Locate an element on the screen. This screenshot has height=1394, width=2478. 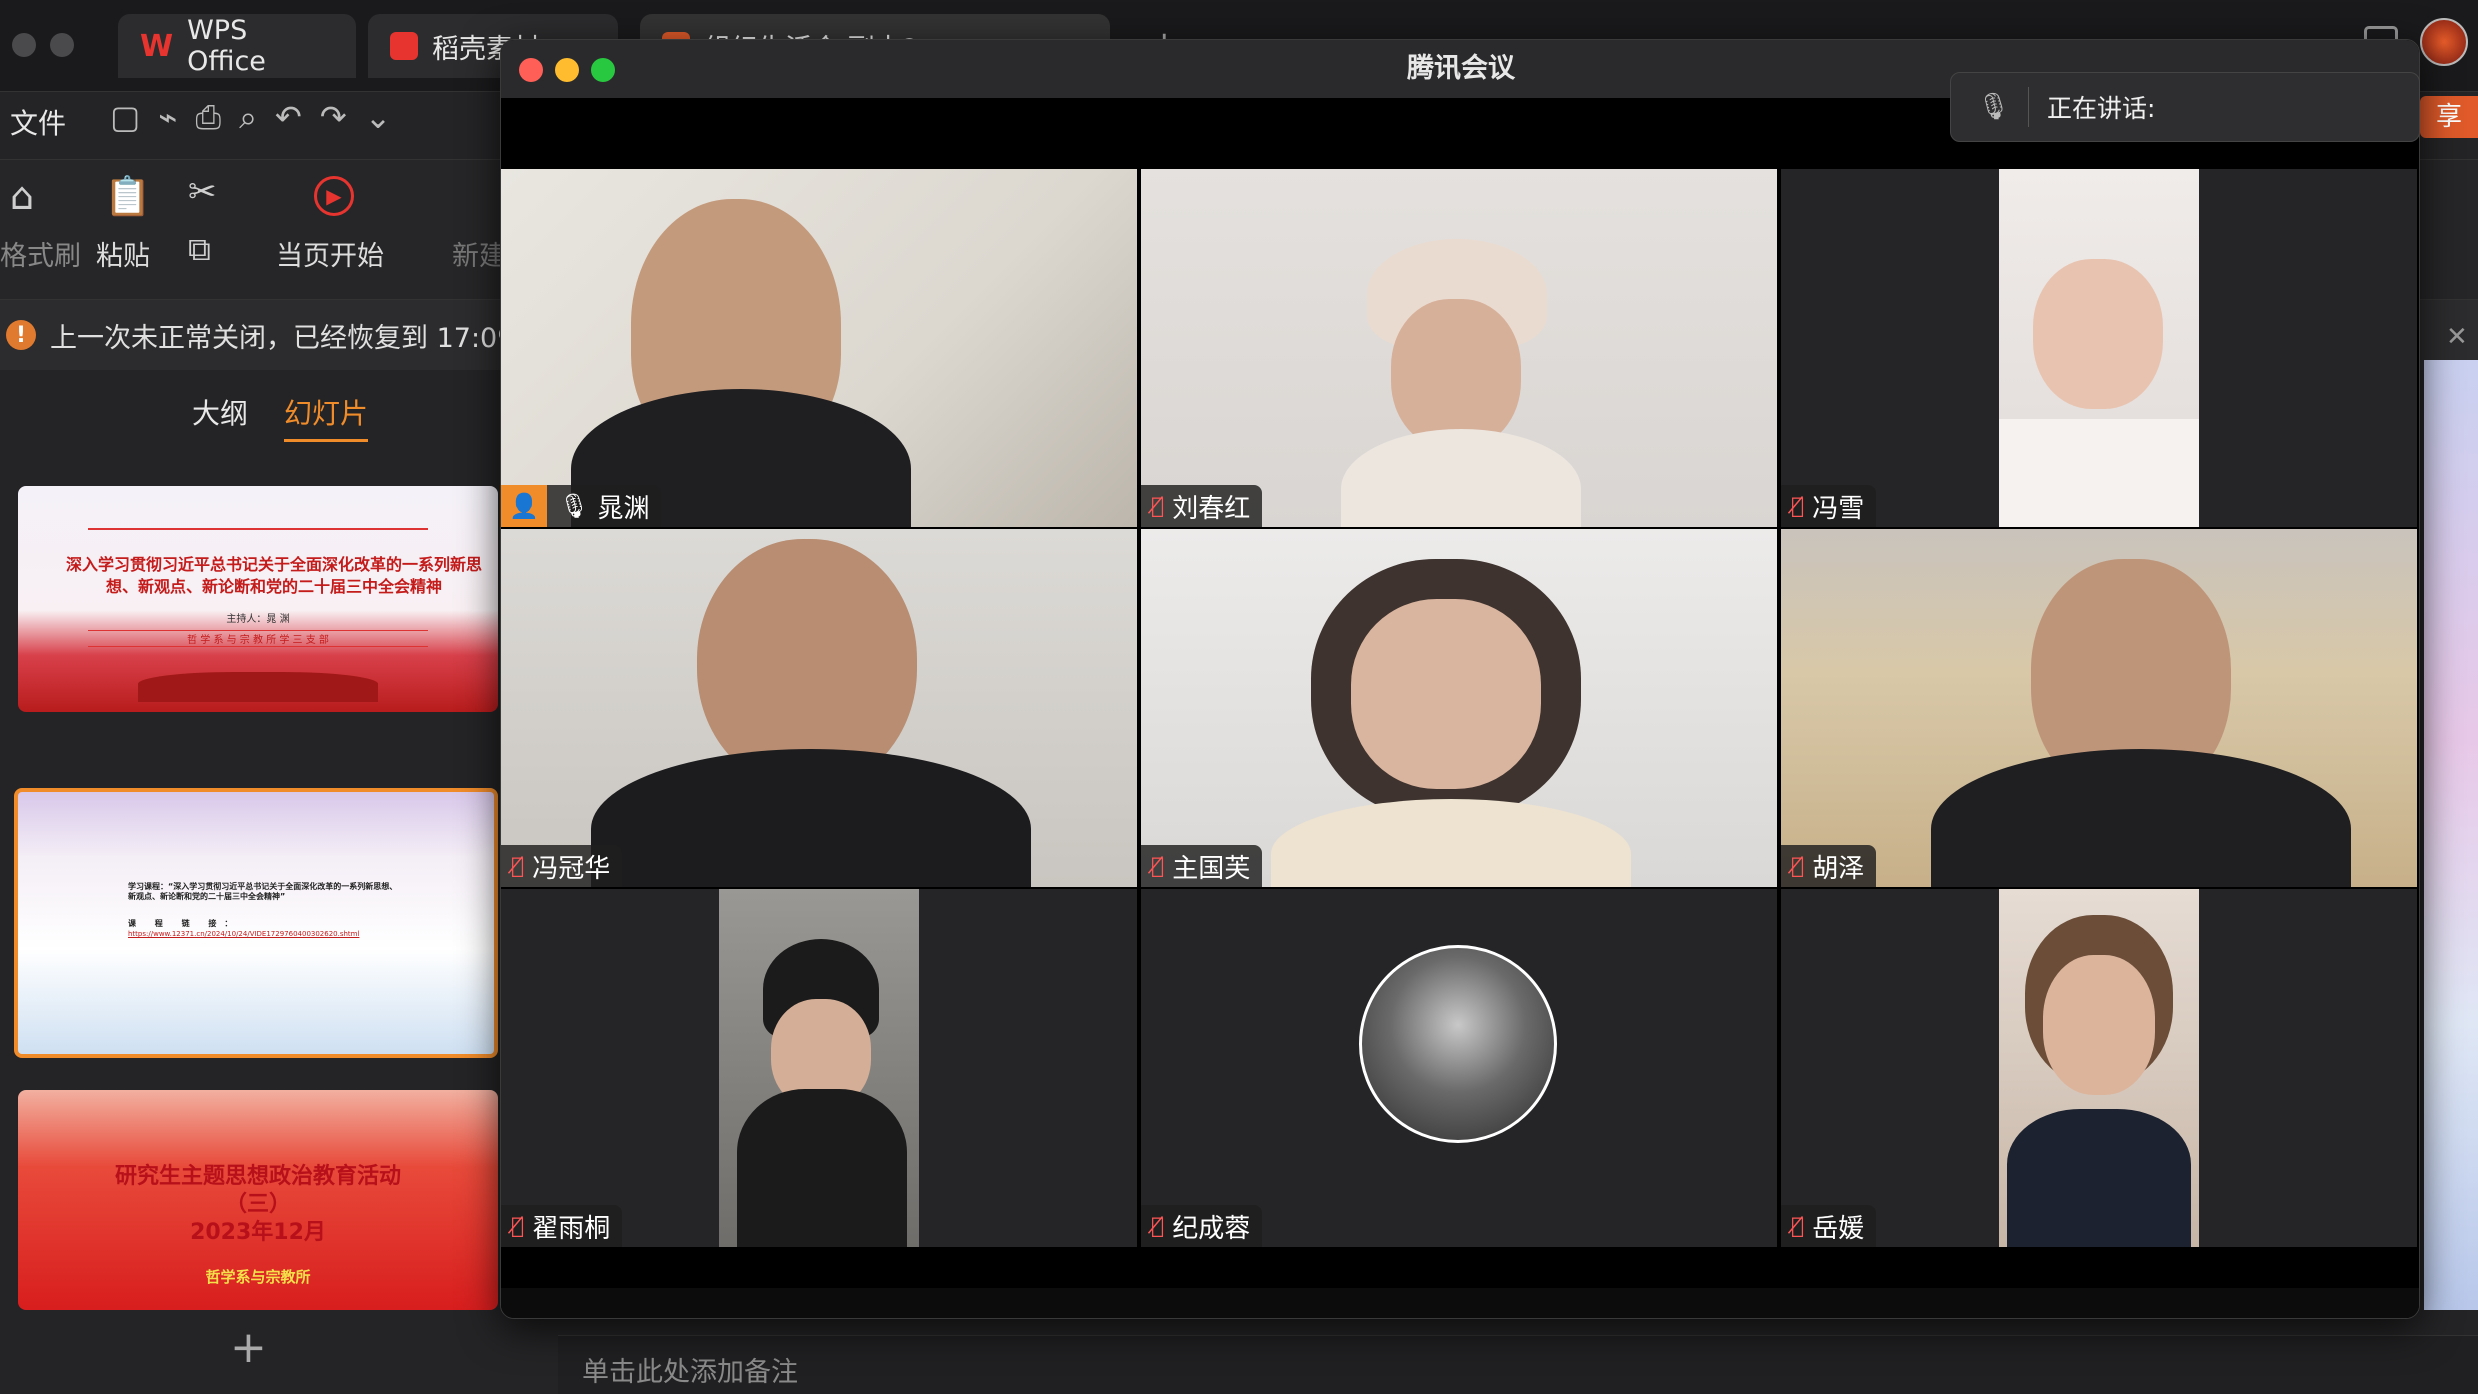
participant-name-bar: 🎙̸ 岳媛 is located at coordinates (1829, 1226).